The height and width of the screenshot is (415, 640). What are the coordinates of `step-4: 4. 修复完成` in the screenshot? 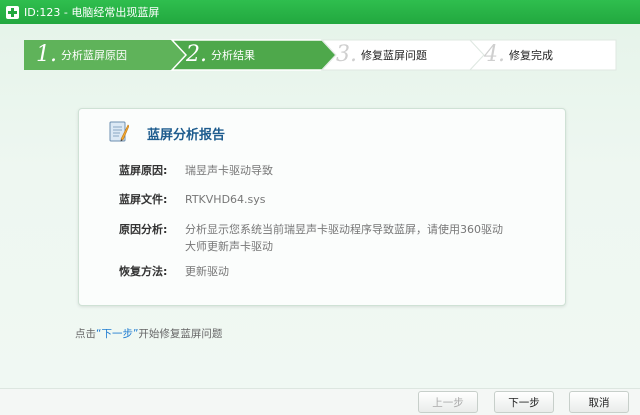 It's located at (518, 55).